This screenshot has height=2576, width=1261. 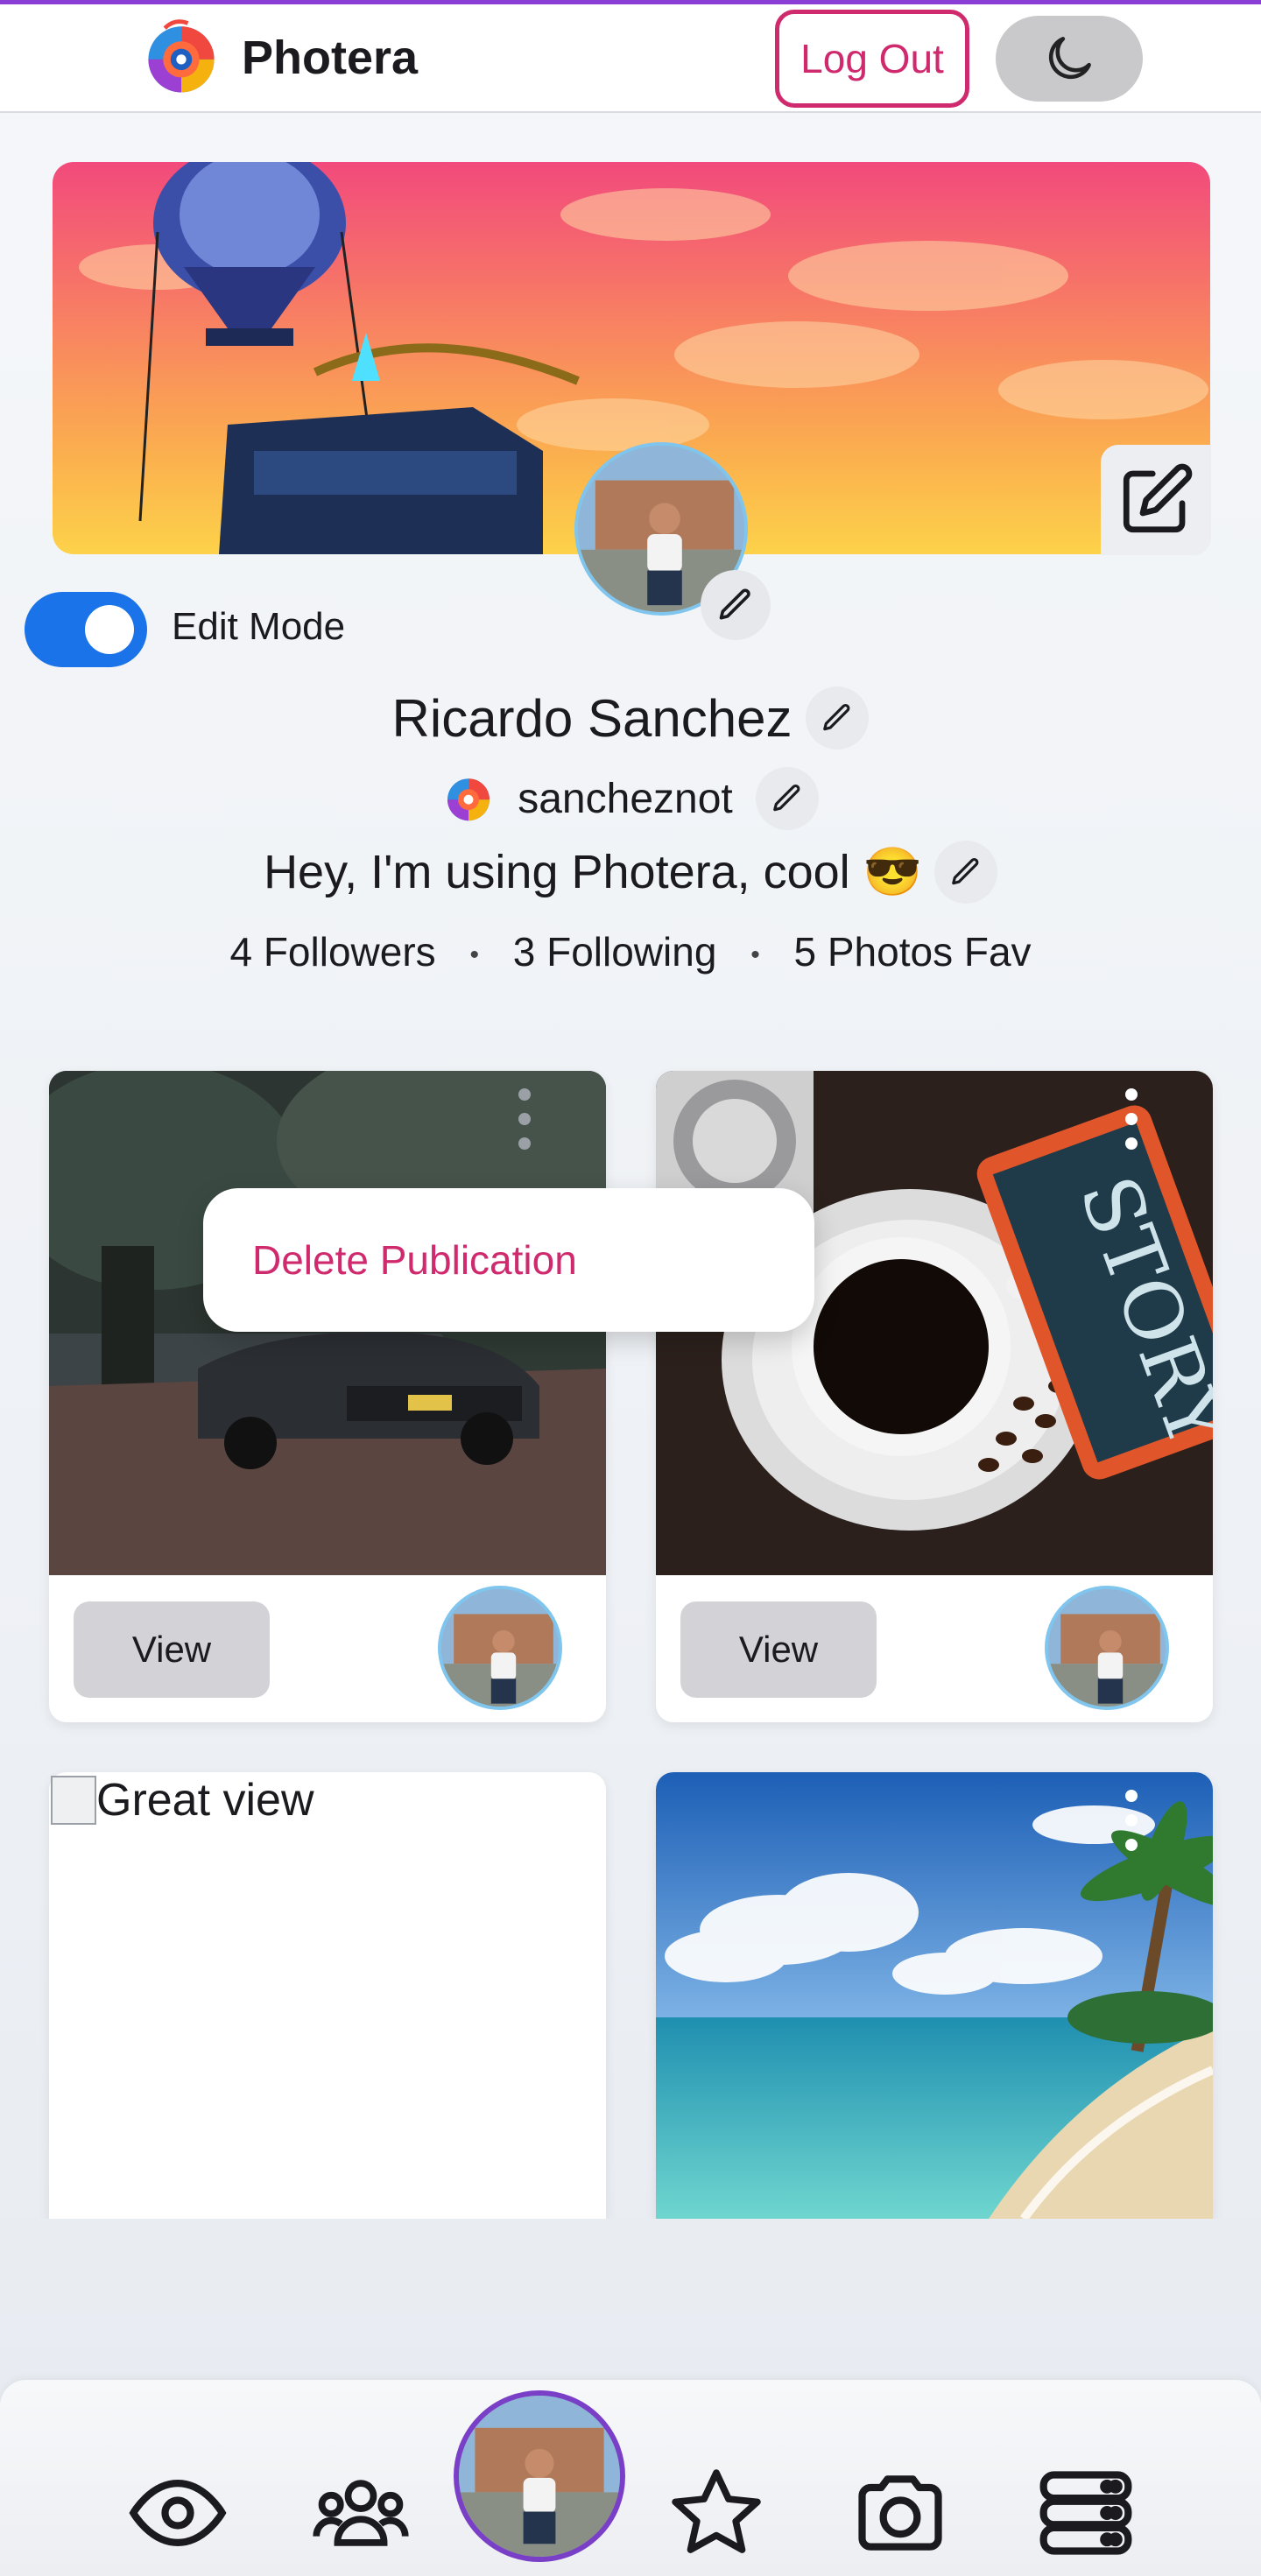 I want to click on users-icon, so click(x=361, y=2513).